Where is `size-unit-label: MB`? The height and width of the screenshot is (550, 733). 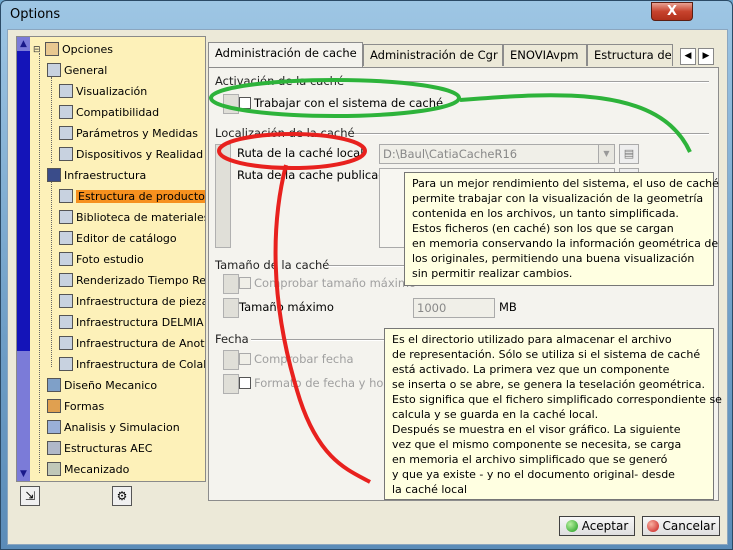 size-unit-label: MB is located at coordinates (508, 307).